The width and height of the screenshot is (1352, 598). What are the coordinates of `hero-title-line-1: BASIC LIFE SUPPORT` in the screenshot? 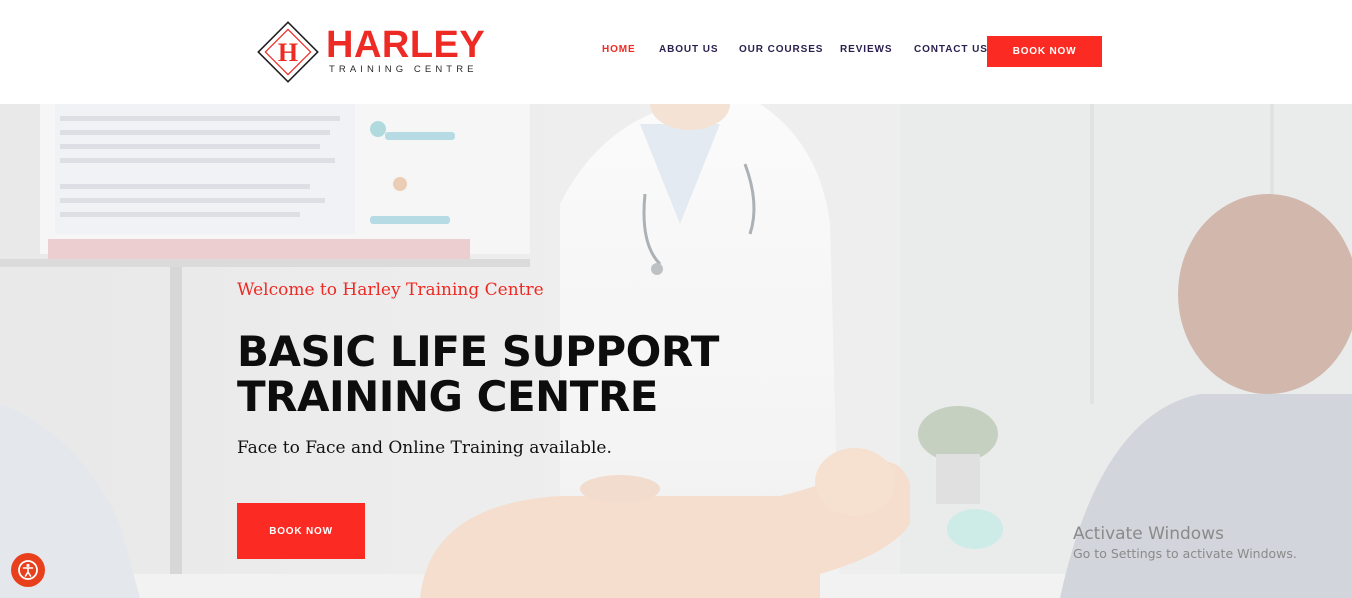 It's located at (478, 351).